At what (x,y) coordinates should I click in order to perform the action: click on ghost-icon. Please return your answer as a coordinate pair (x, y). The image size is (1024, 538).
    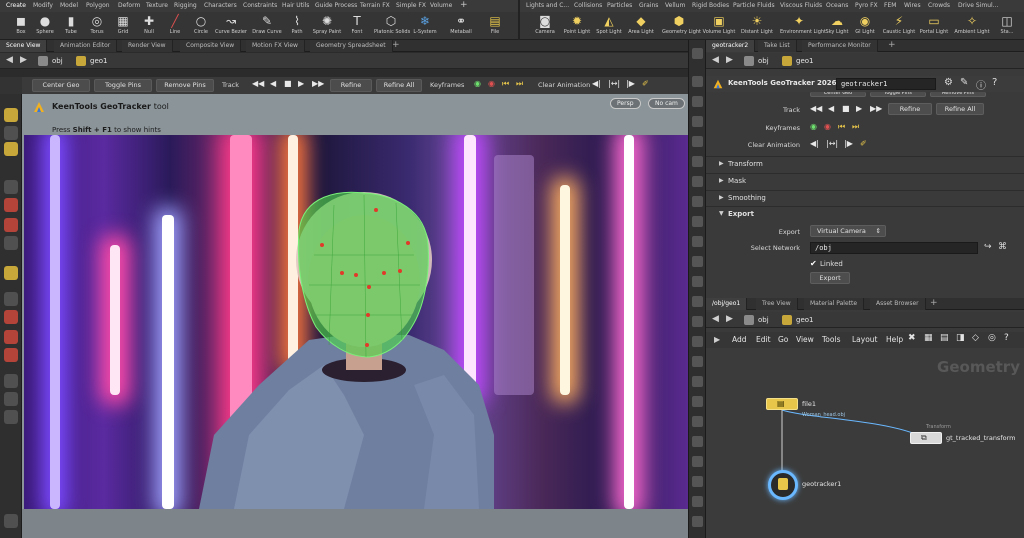
    Looking at the image, I should click on (697, 121).